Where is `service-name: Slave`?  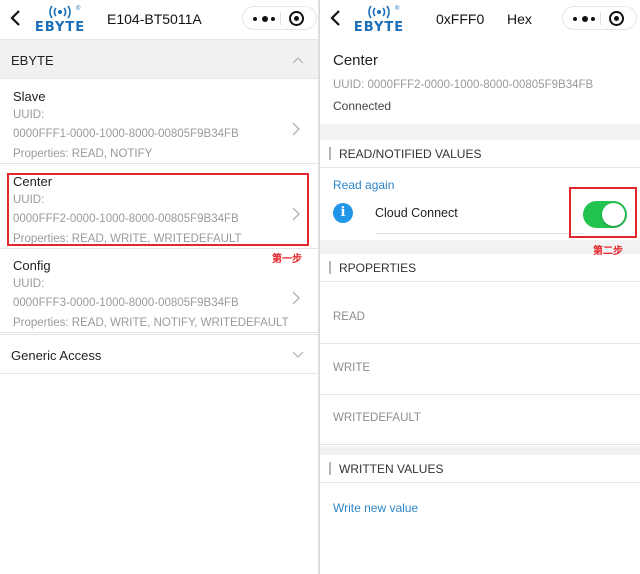 service-name: Slave is located at coordinates (29, 96).